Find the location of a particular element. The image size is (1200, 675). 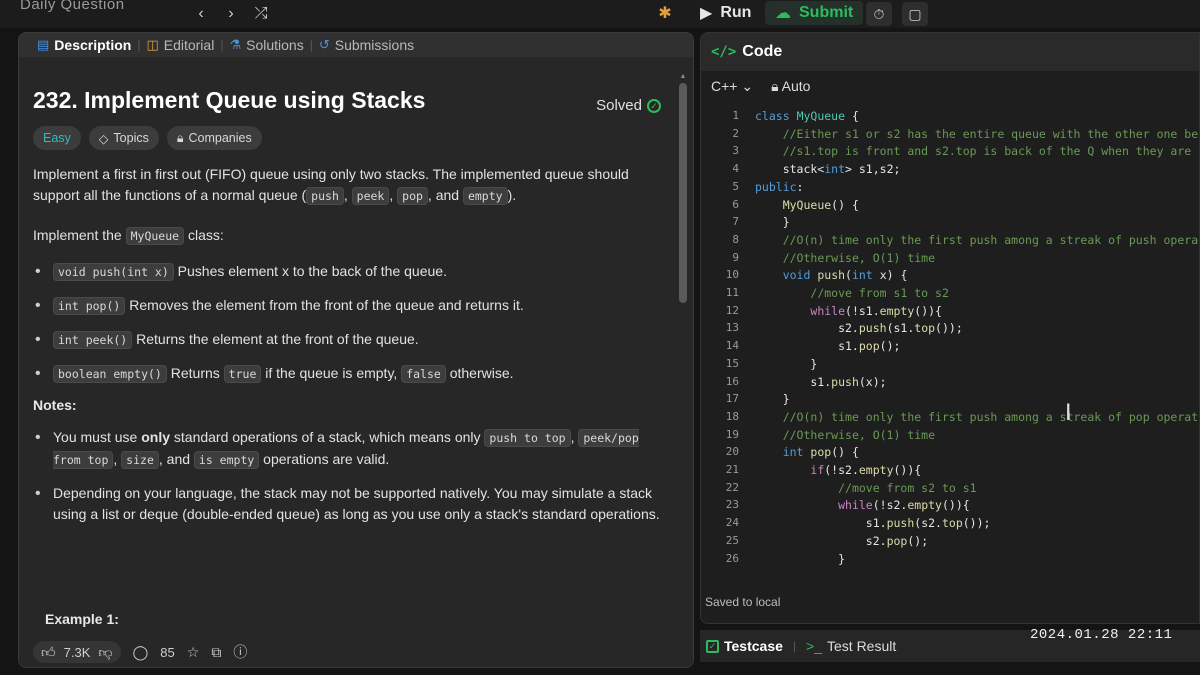

run-button: ▶ Run is located at coordinates (725, 13).